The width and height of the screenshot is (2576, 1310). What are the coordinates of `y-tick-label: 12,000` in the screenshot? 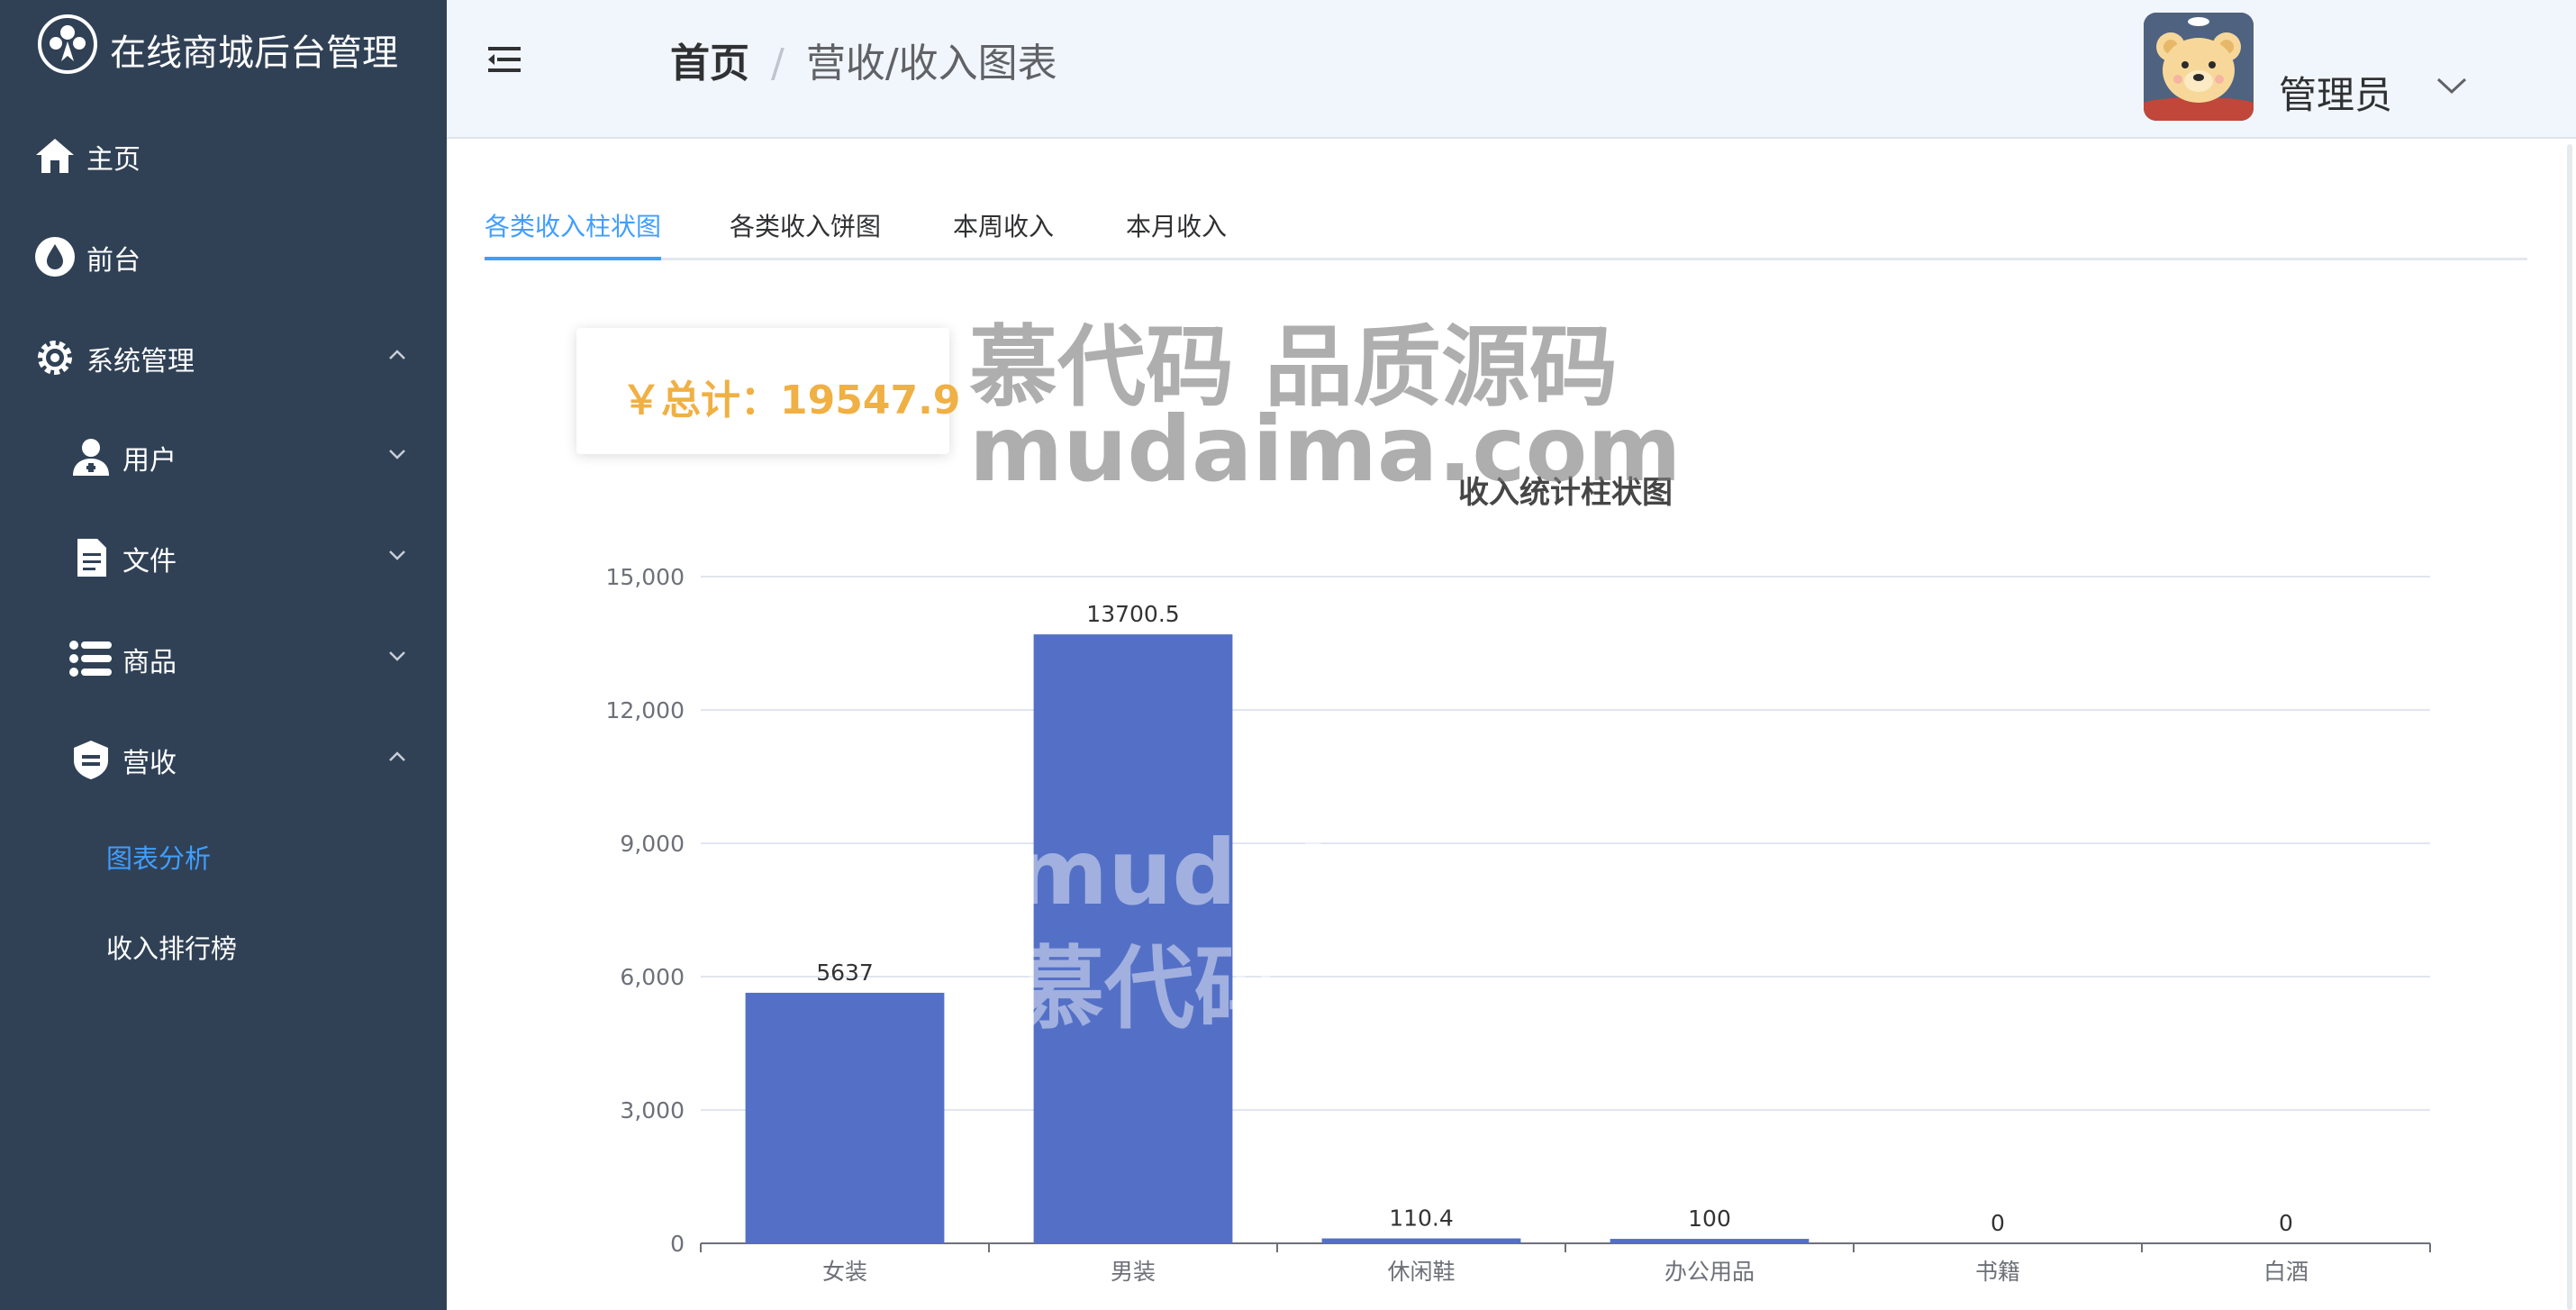 It's located at (645, 710).